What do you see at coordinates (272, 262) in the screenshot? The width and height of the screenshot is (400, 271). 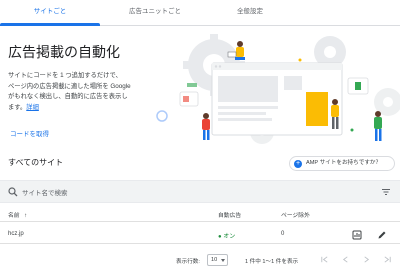 I see `page-count-text: 1 件中 1～1 件を表示` at bounding box center [272, 262].